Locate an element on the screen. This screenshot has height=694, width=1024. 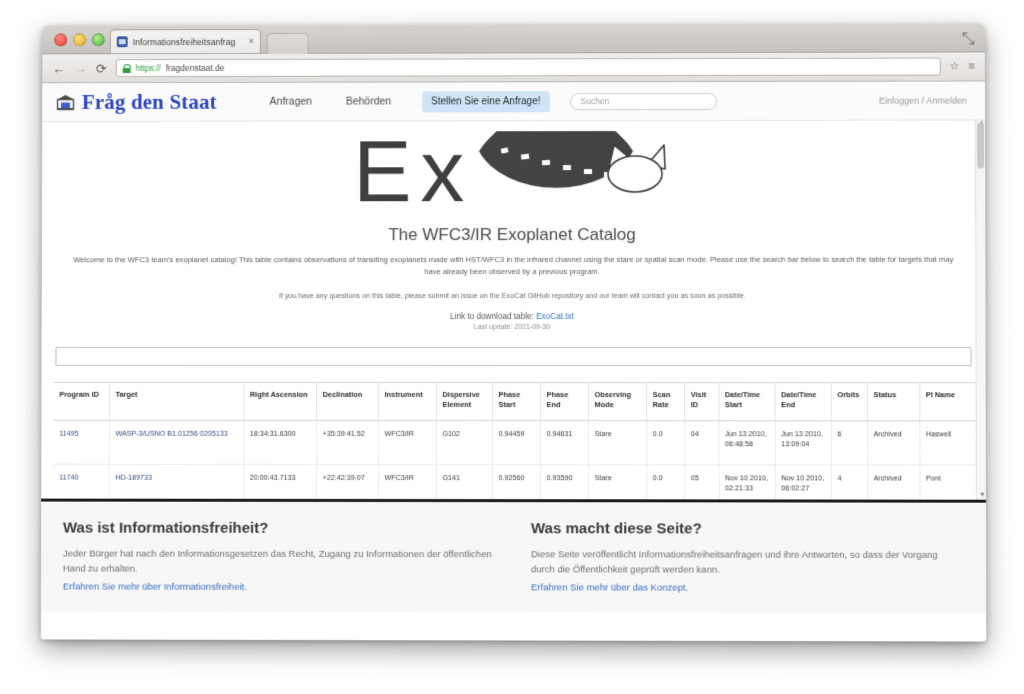
cell-phase-start: 0.94459 is located at coordinates (516, 442).